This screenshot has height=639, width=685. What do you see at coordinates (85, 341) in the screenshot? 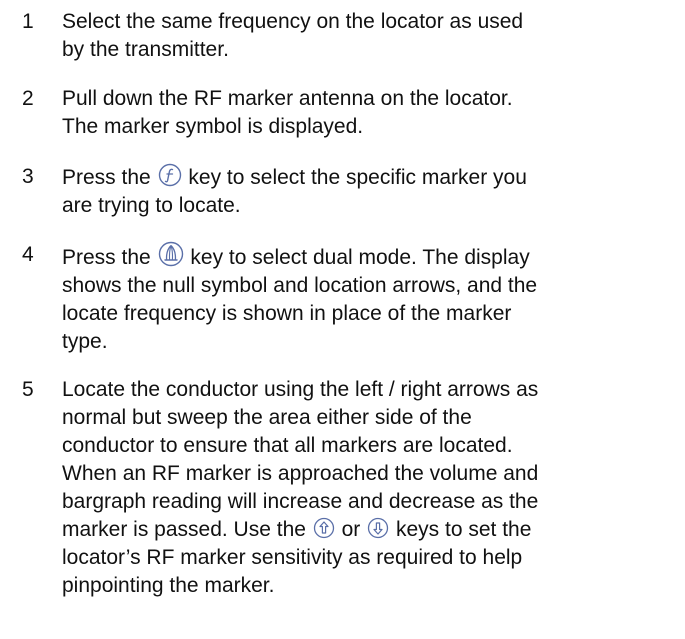
I see `step-line: type.` at bounding box center [85, 341].